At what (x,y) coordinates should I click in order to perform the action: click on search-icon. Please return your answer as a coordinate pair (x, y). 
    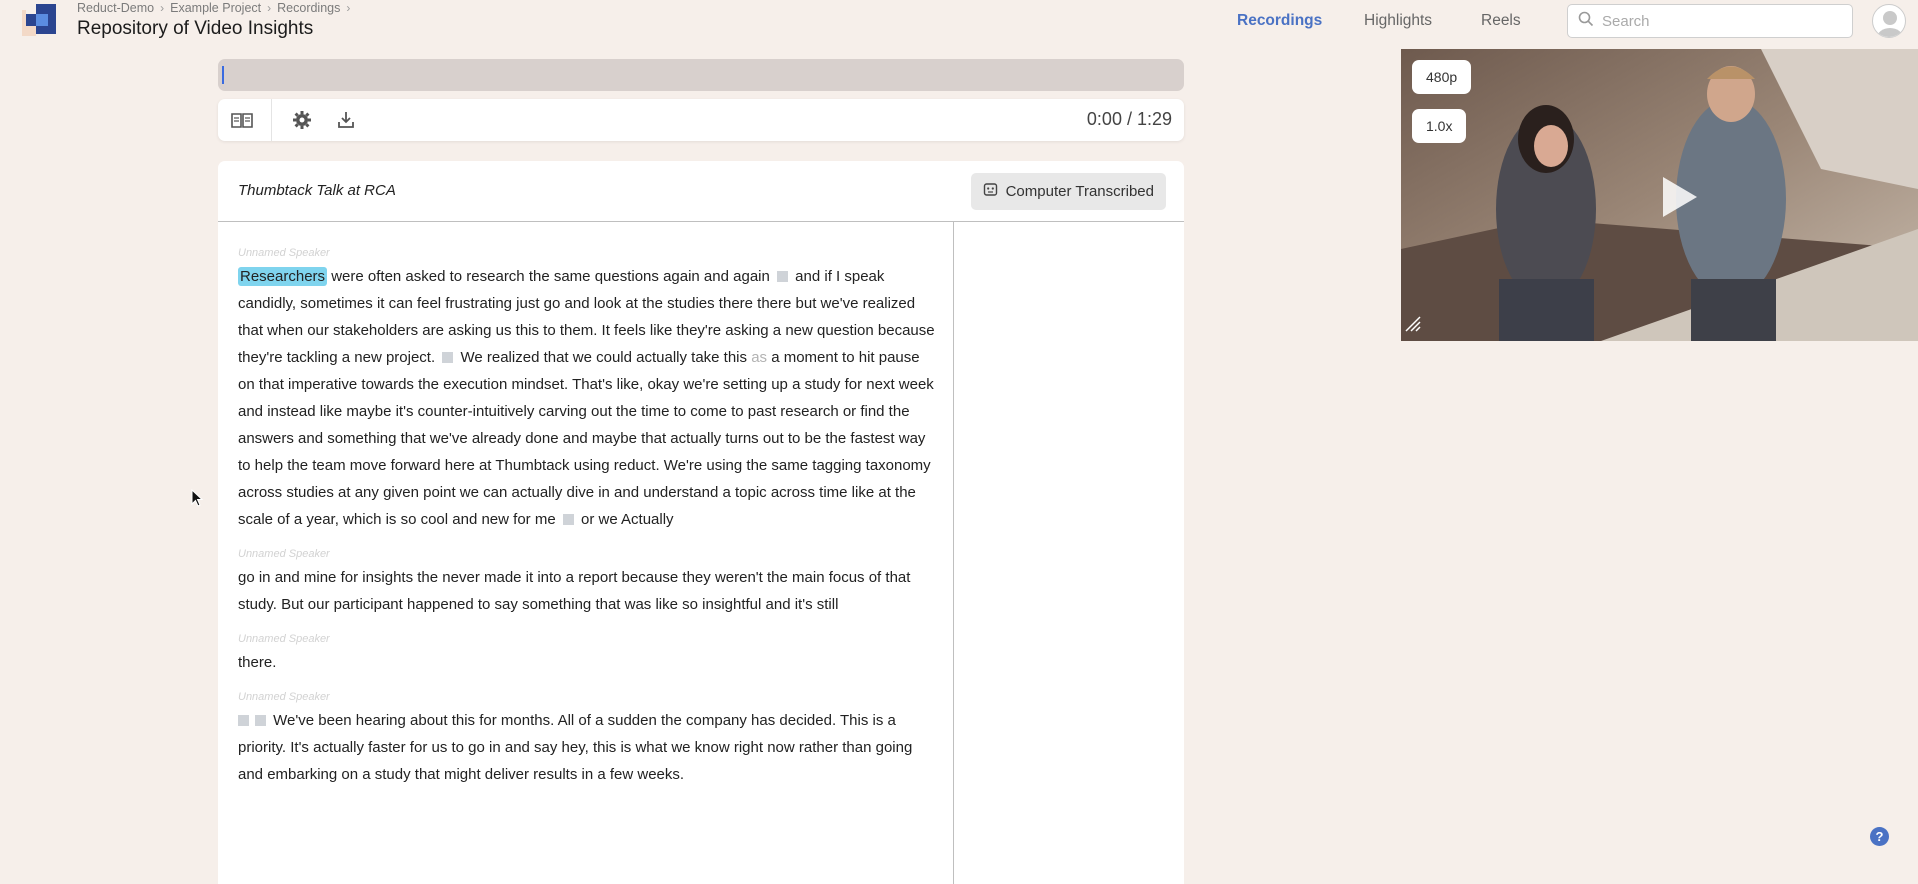
    Looking at the image, I should click on (1586, 21).